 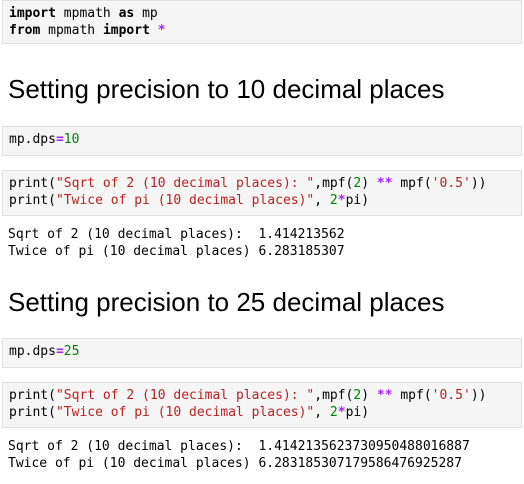 What do you see at coordinates (83, 13) in the screenshot?
I see `code-line-import-mpmath: import mpmath as mp` at bounding box center [83, 13].